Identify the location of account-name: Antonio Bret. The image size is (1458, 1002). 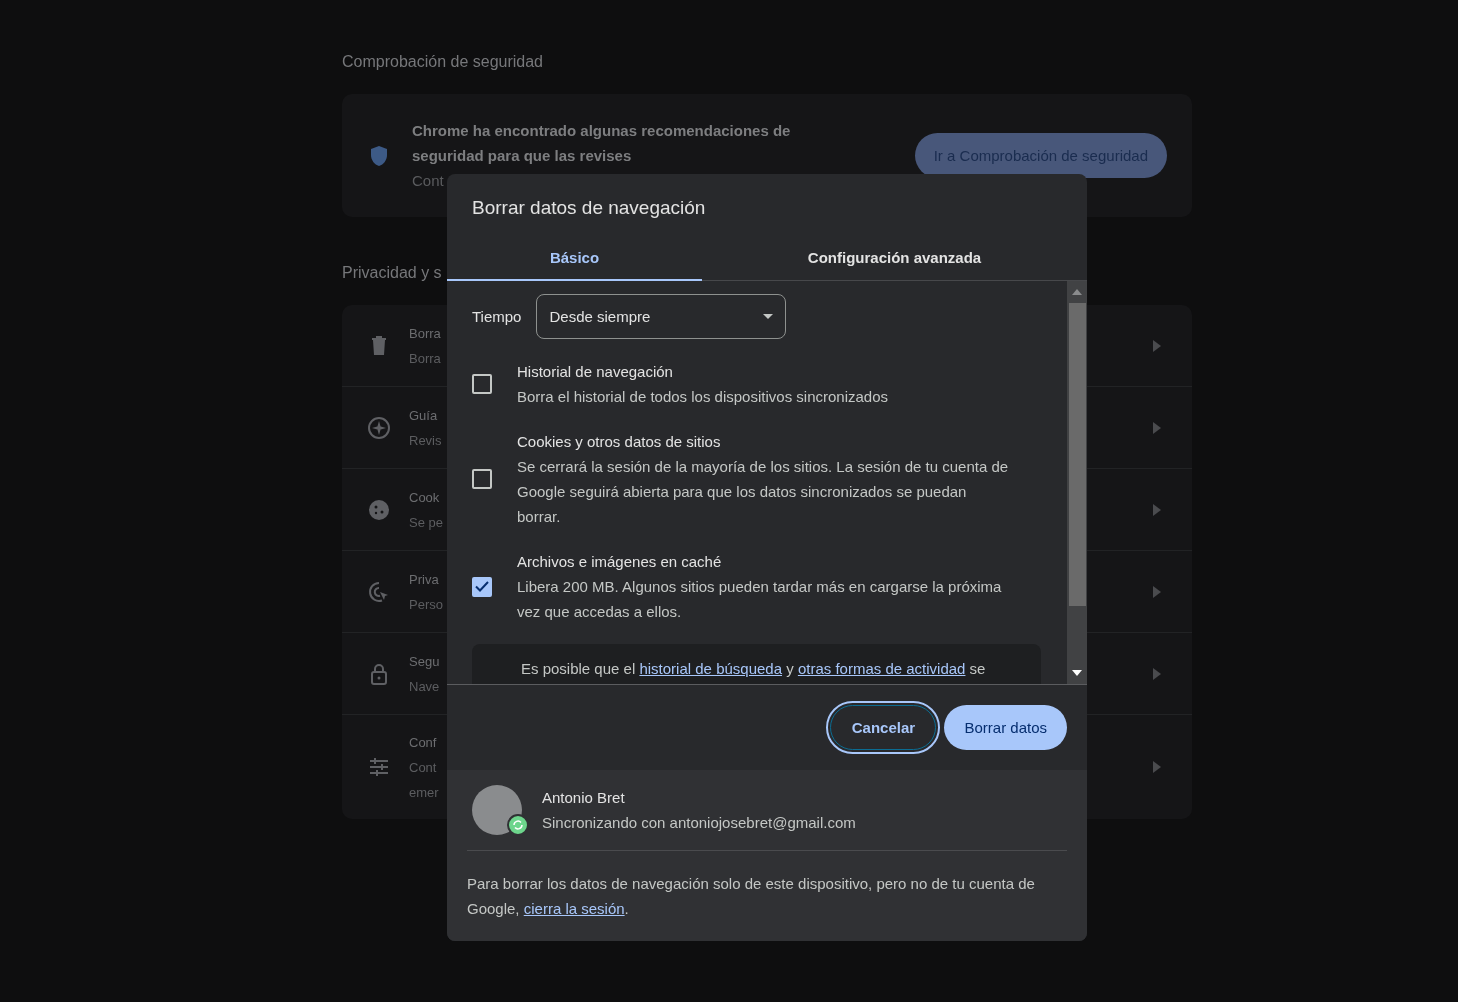
(584, 798).